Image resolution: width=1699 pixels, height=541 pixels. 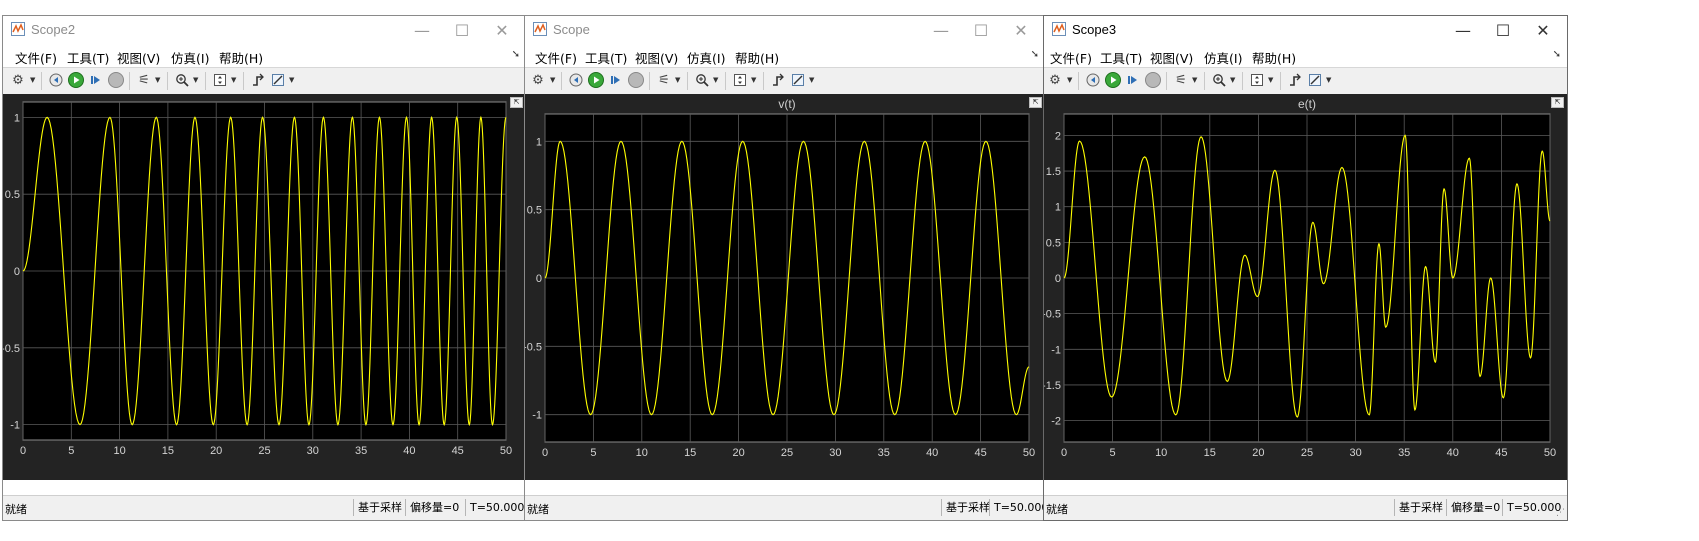 What do you see at coordinates (785, 30) in the screenshot?
I see `title-bar: Scope — ☐ ✕` at bounding box center [785, 30].